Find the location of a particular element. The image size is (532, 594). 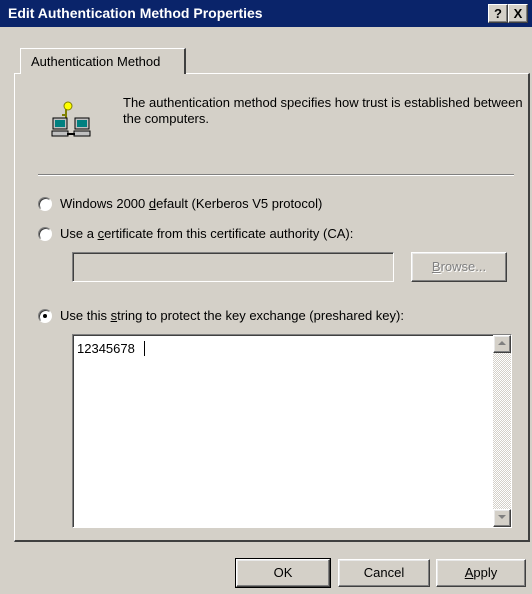

arrow-down-icon is located at coordinates (502, 517).